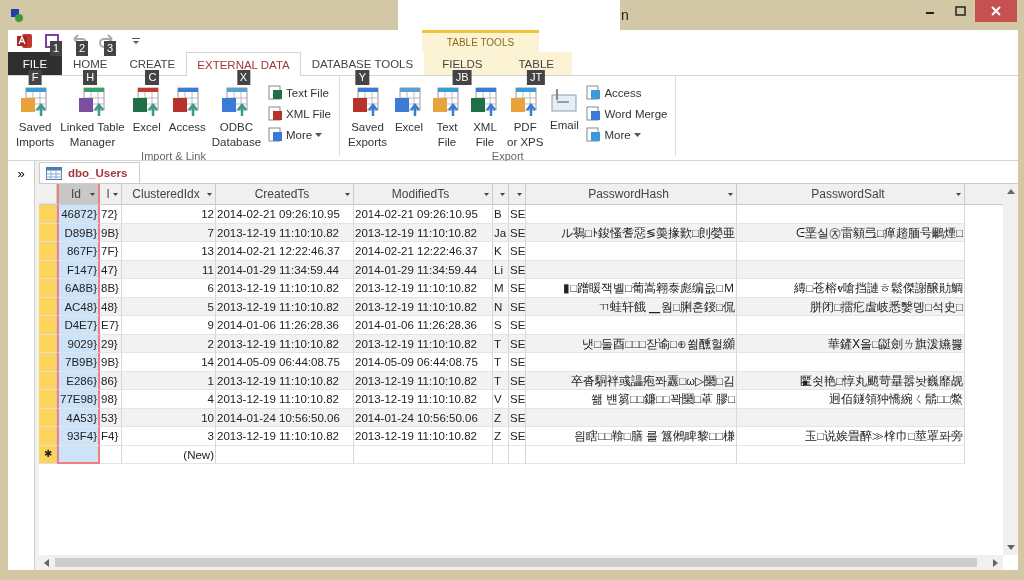 The image size is (1024, 580). I want to click on table-cell: 6, so click(169, 288).